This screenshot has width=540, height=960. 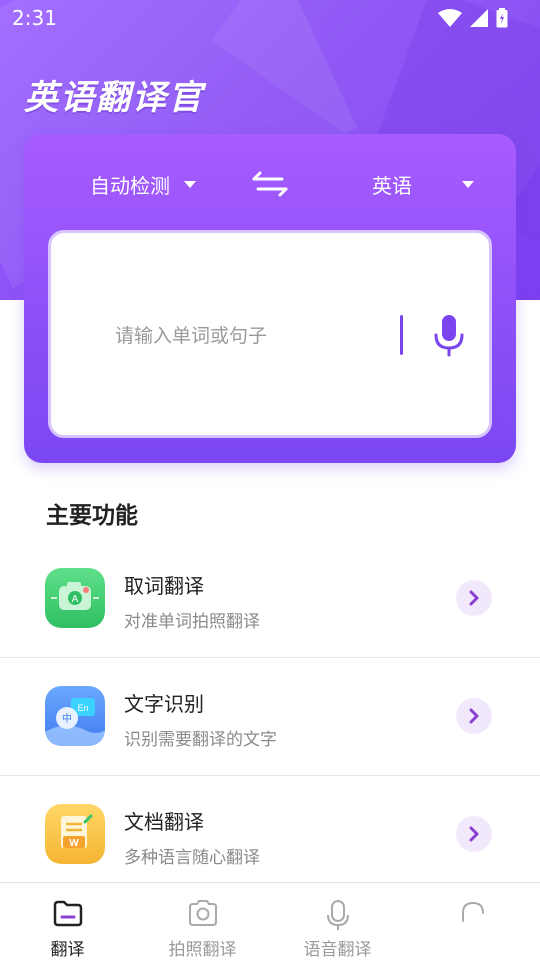 I want to click on status-time: 2:31, so click(x=34, y=18).